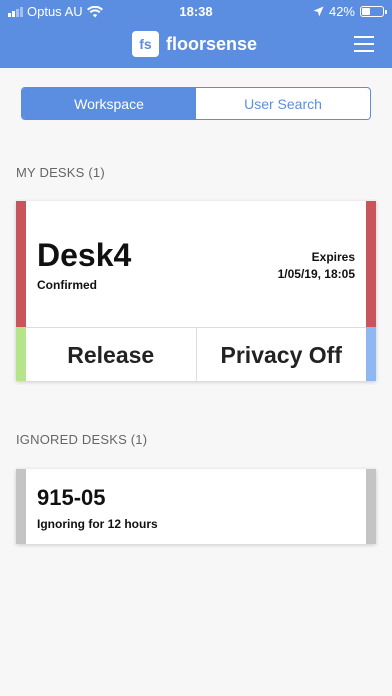  I want to click on brand-name: floorsense, so click(212, 43).